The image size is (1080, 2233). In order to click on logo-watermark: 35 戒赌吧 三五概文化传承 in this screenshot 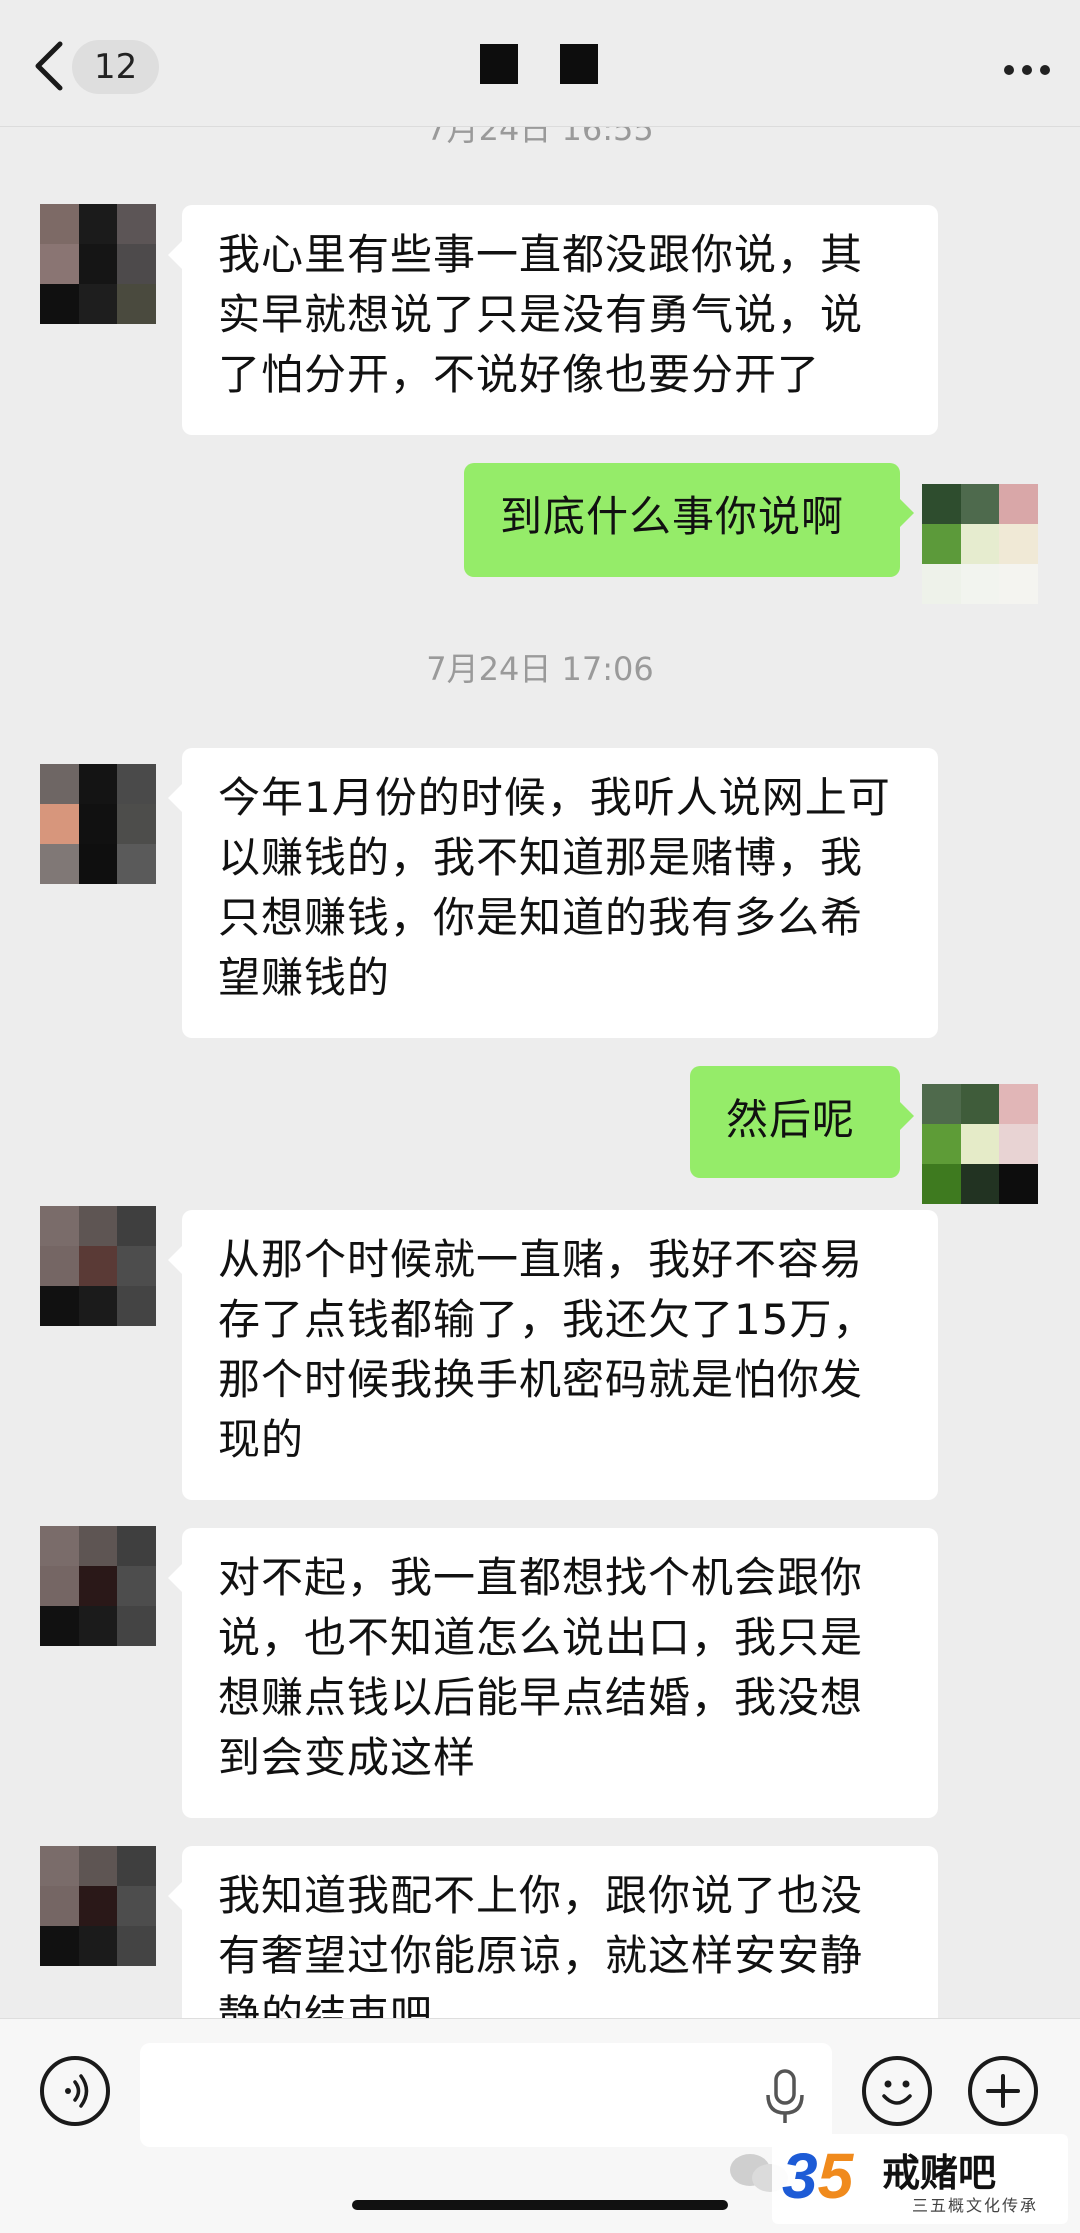, I will do `click(920, 2179)`.